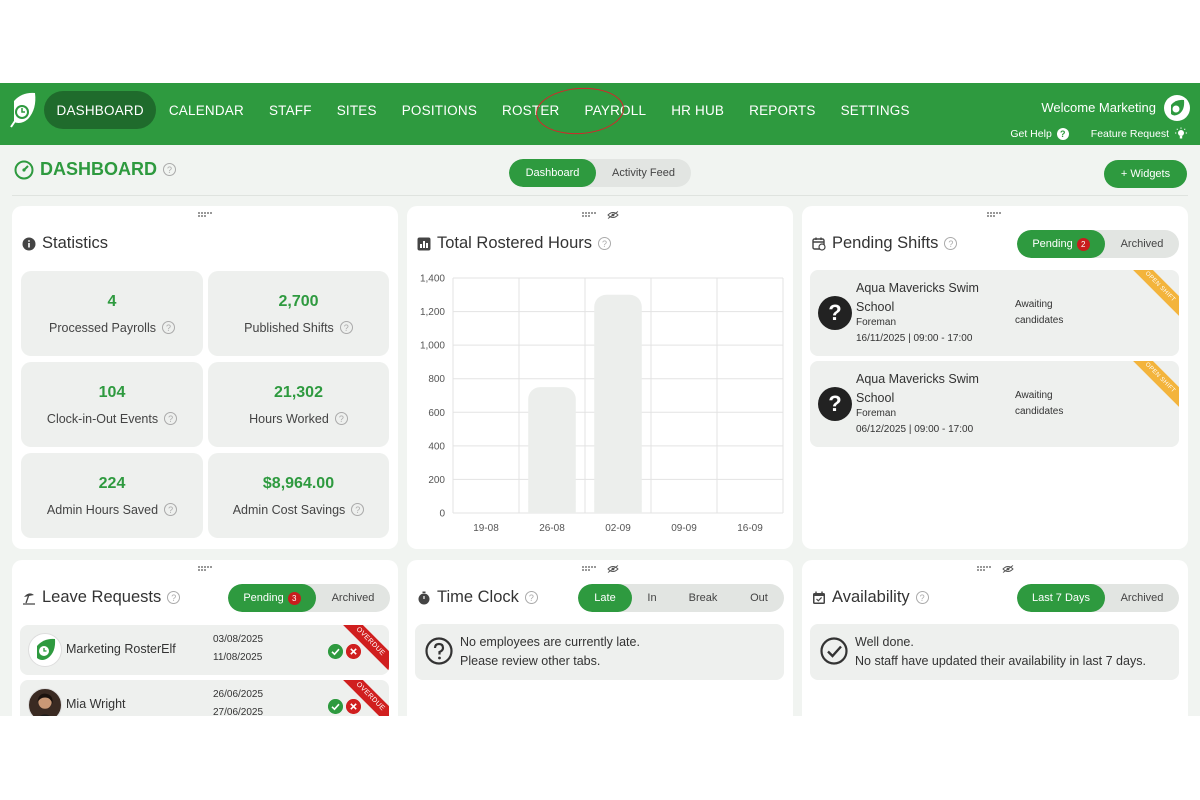 The width and height of the screenshot is (1200, 800). What do you see at coordinates (652, 598) in the screenshot?
I see `tab-in: In` at bounding box center [652, 598].